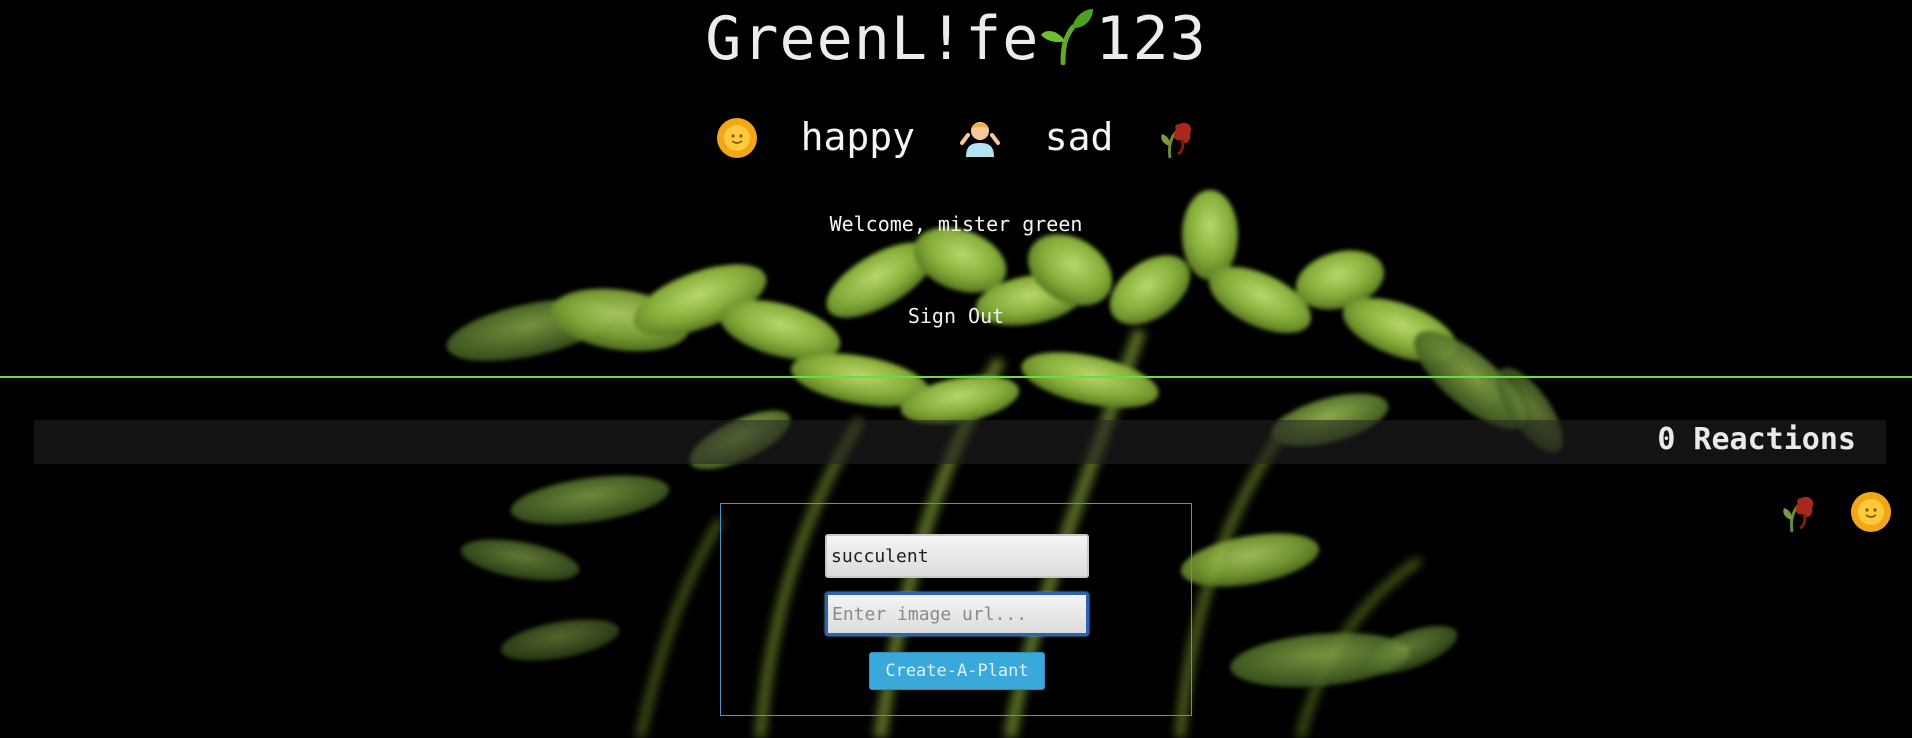 This screenshot has height=738, width=1912. I want to click on site-title: GreenL!fe 123, so click(956, 39).